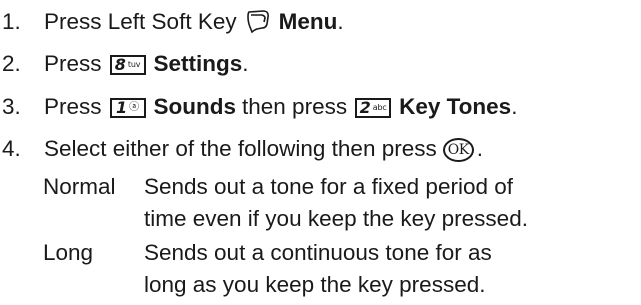 The image size is (641, 305). Describe the element at coordinates (258, 21) in the screenshot. I see `left-soft-key-icon` at that location.